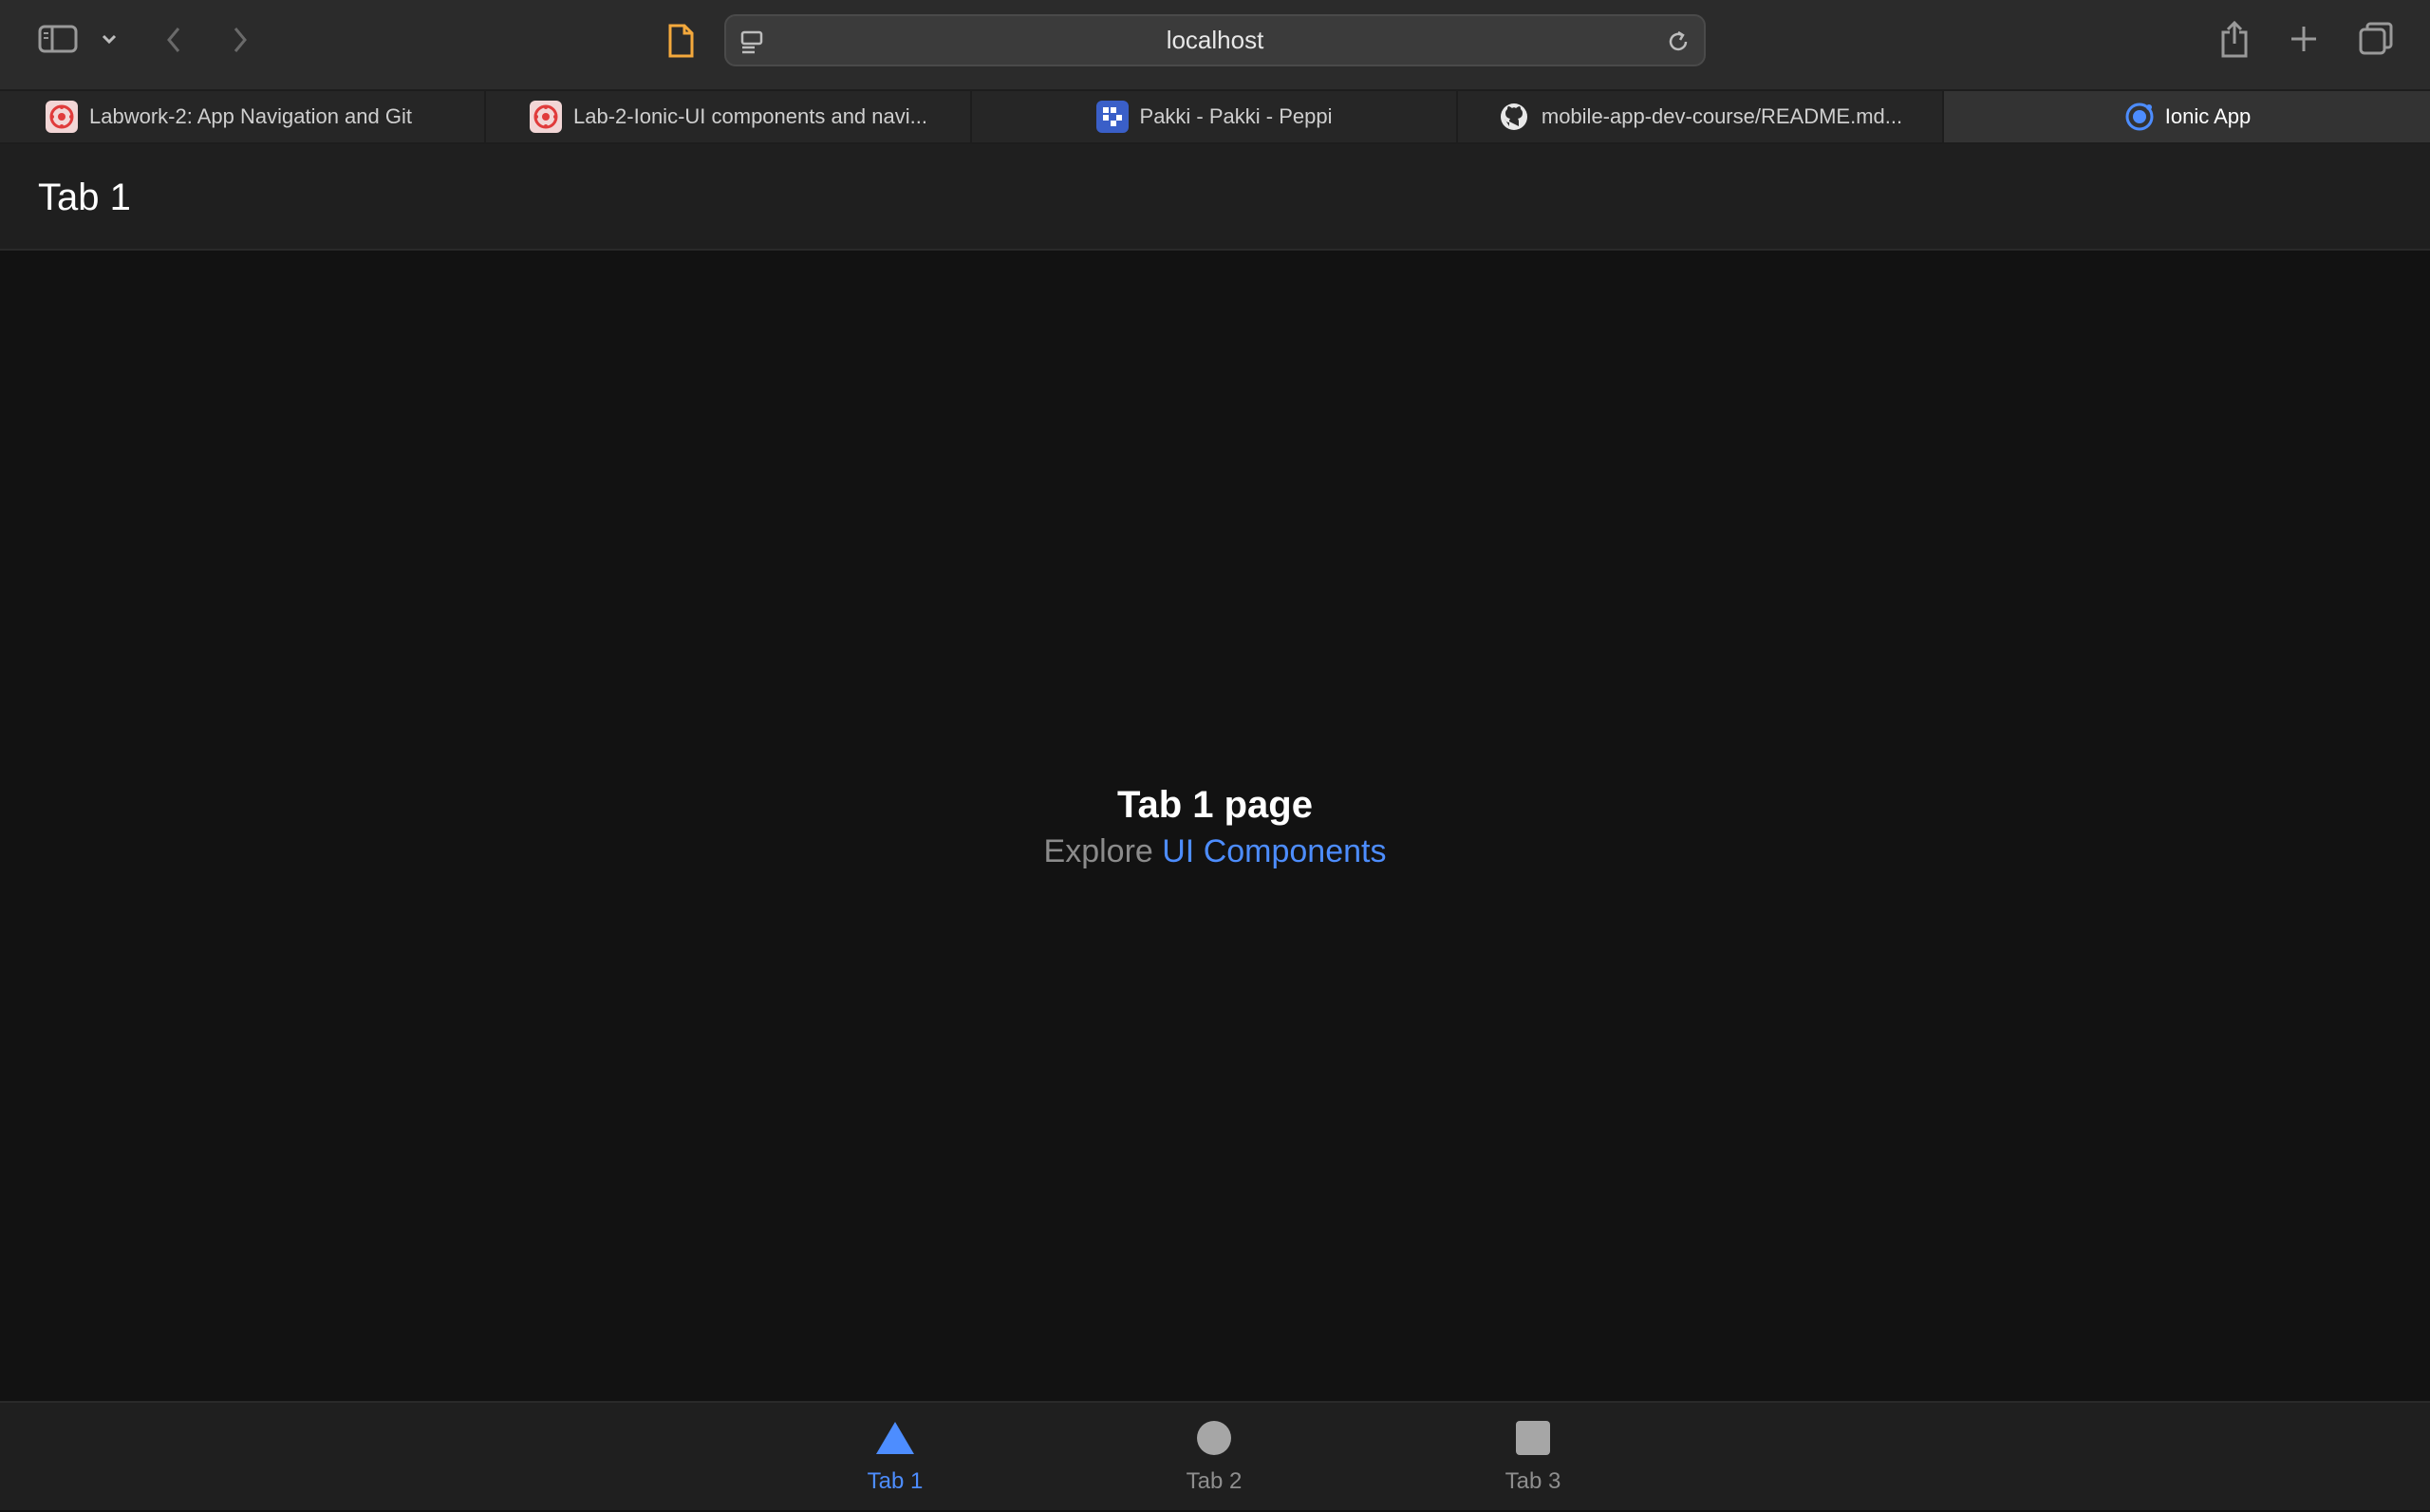 This screenshot has height=1512, width=2430. I want to click on ui-components-link: UI Components, so click(1274, 851).